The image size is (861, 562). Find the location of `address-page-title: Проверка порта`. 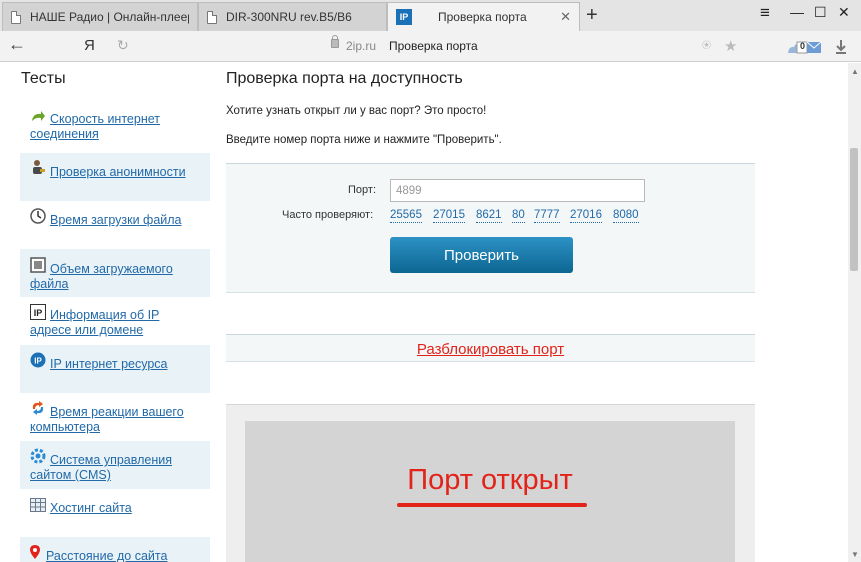

address-page-title: Проверка порта is located at coordinates (433, 46).